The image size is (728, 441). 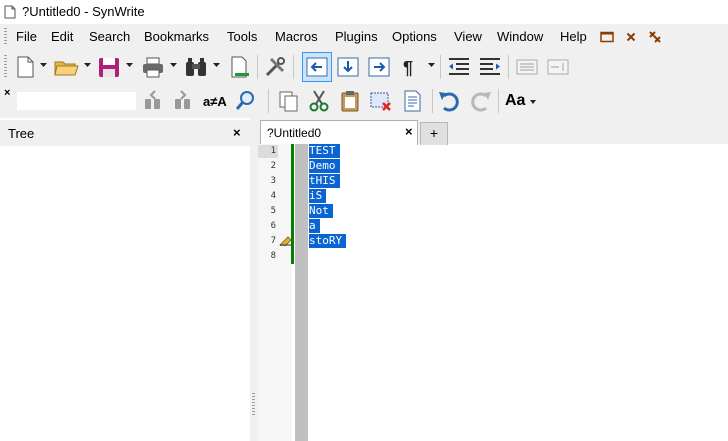 I want to click on save-button, so click(x=109, y=67).